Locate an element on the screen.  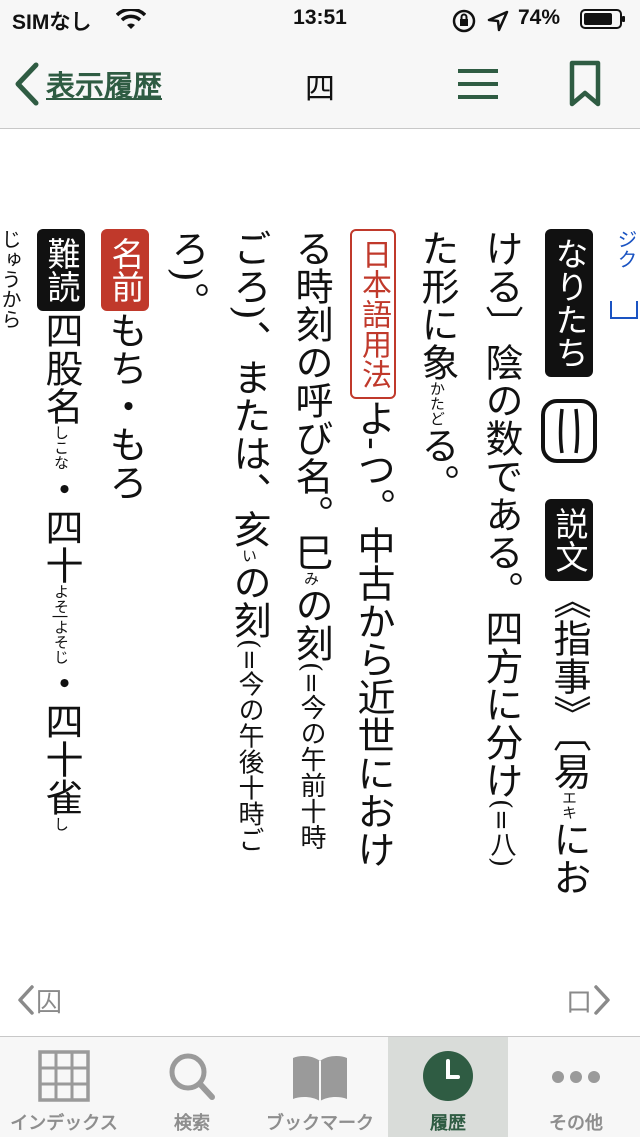
entry-text: もち・もろ is located at coordinates (125, 406).